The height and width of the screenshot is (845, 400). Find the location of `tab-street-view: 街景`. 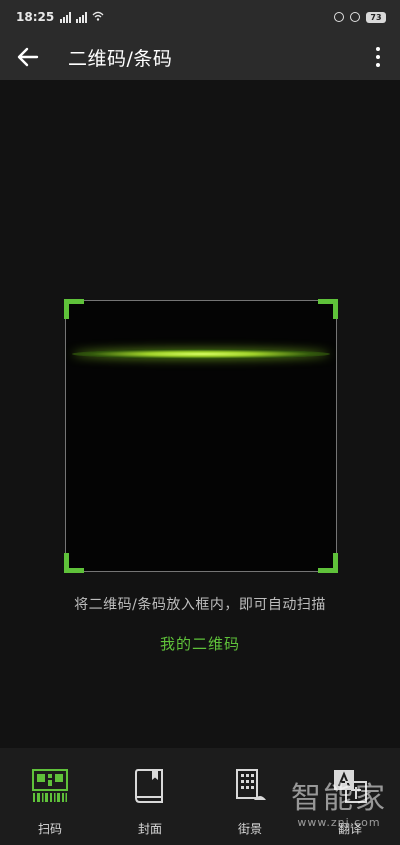

tab-street-view: 街景 is located at coordinates (250, 796).